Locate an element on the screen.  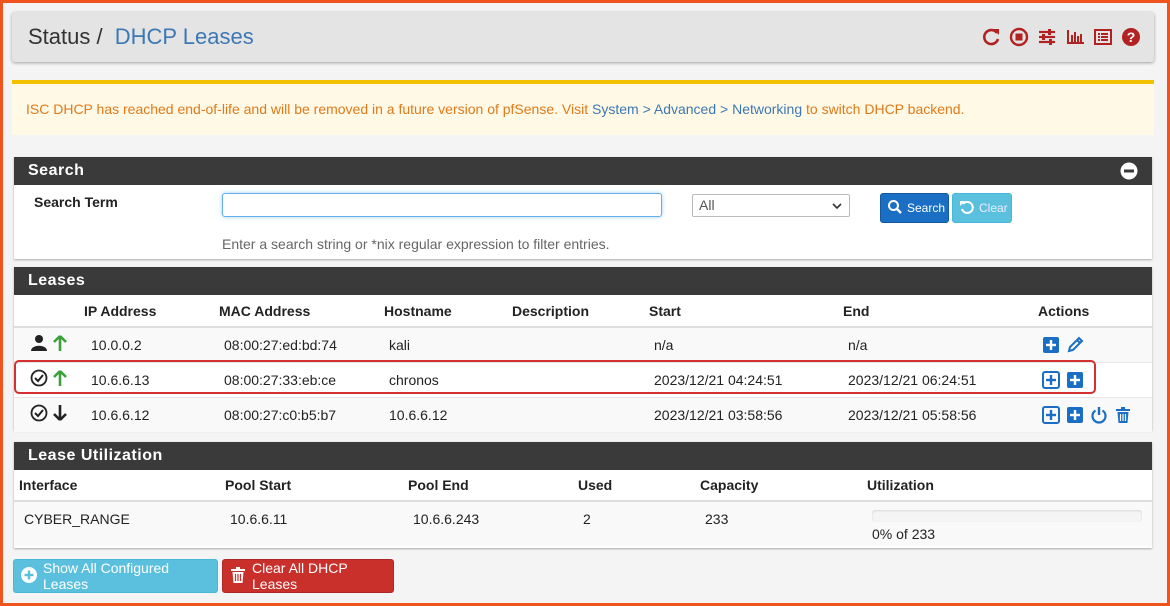
lease-end: n/a is located at coordinates (940, 344).